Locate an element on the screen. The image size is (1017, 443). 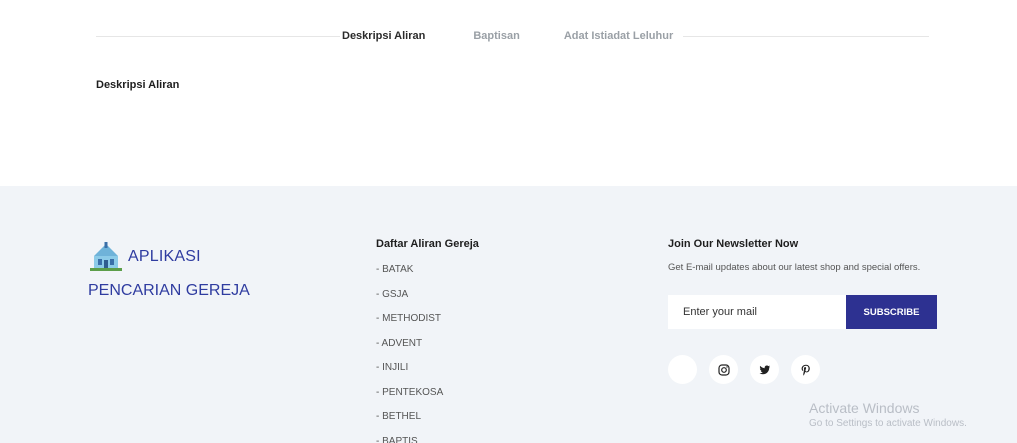
watermark-line1: Activate Windows is located at coordinates (864, 408).